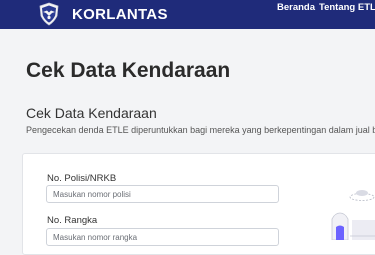  Describe the element at coordinates (162, 237) in the screenshot. I see `chassis-number-input` at that location.